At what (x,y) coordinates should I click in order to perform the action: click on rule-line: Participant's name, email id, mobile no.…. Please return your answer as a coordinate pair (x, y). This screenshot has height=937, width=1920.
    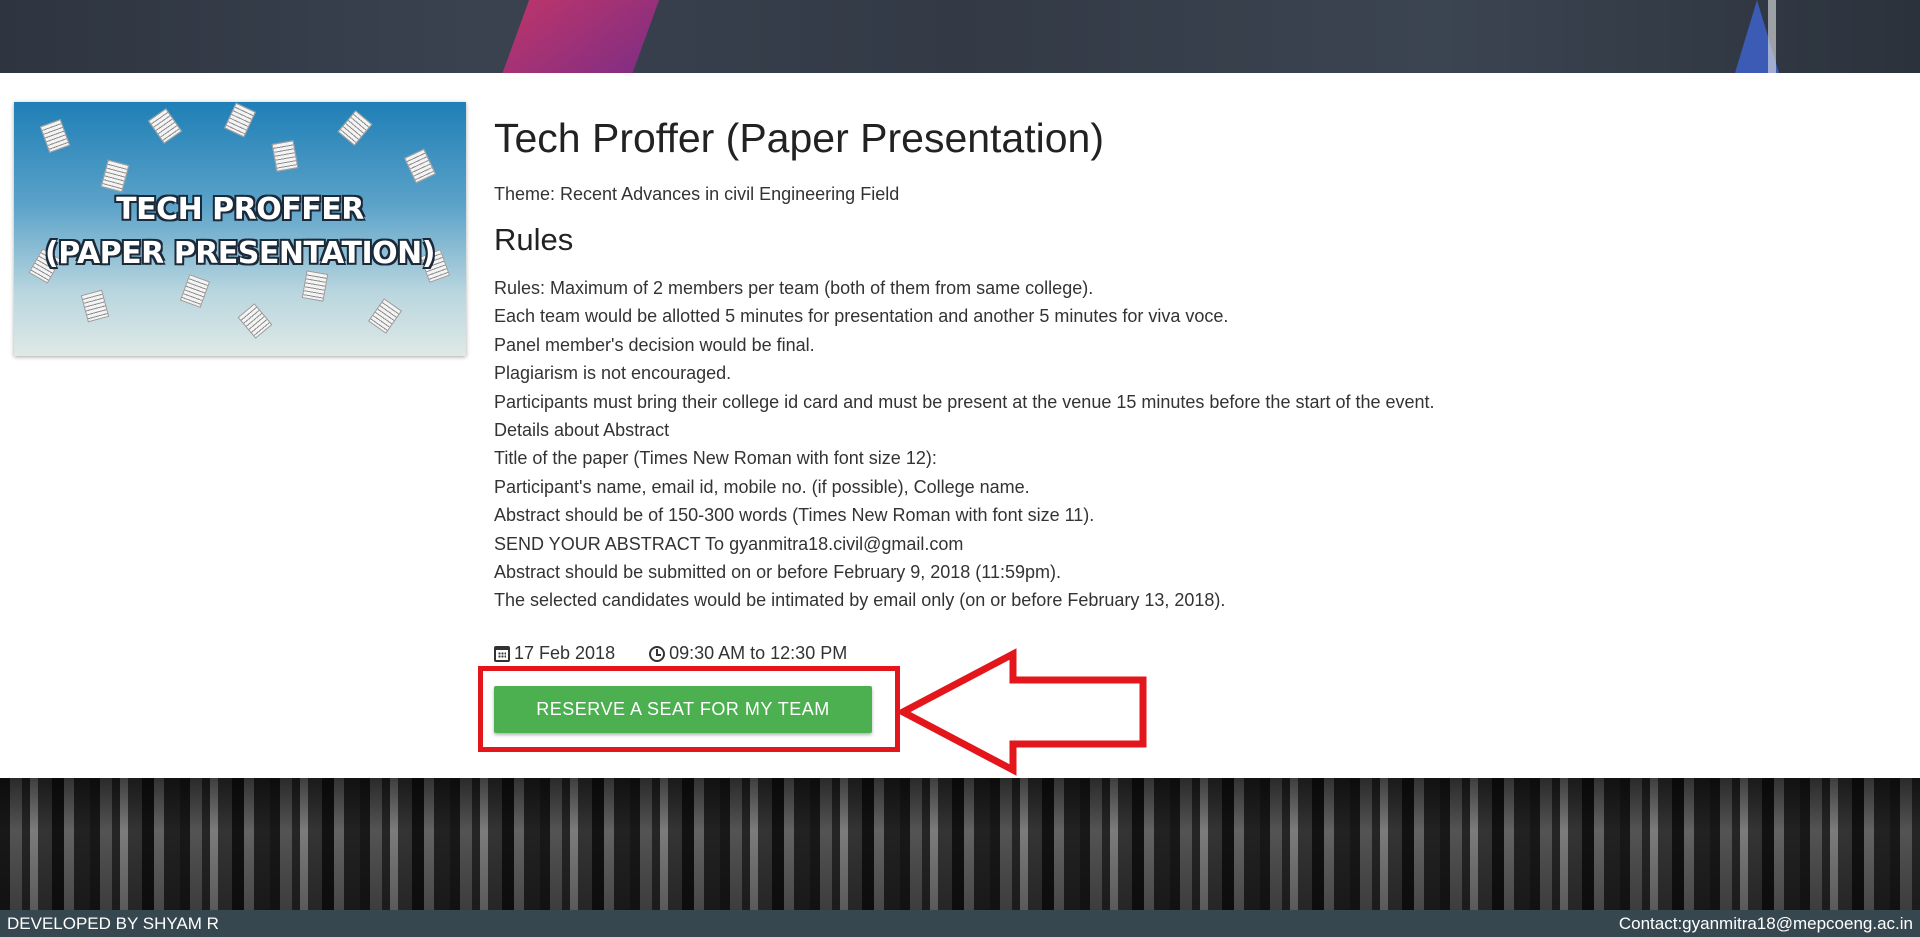
    Looking at the image, I should click on (762, 486).